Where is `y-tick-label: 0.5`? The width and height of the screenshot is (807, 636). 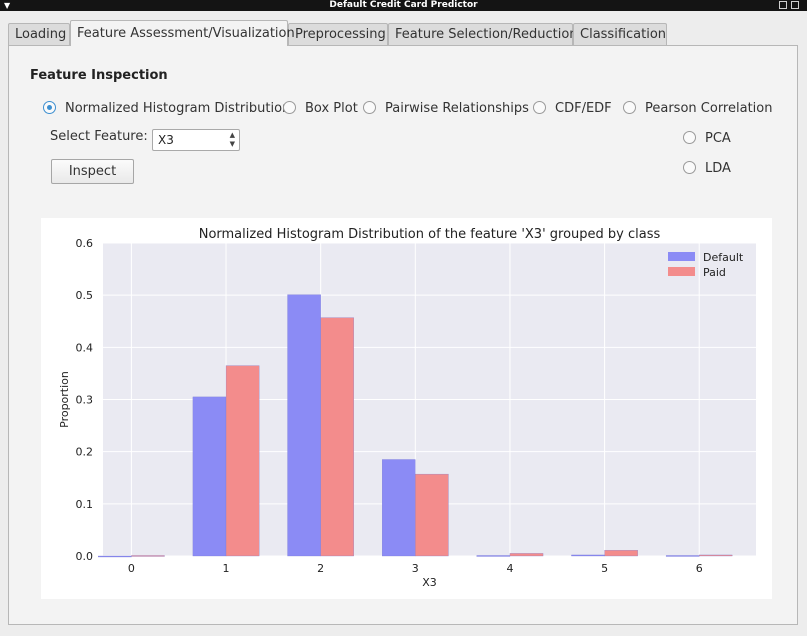 y-tick-label: 0.5 is located at coordinates (85, 295).